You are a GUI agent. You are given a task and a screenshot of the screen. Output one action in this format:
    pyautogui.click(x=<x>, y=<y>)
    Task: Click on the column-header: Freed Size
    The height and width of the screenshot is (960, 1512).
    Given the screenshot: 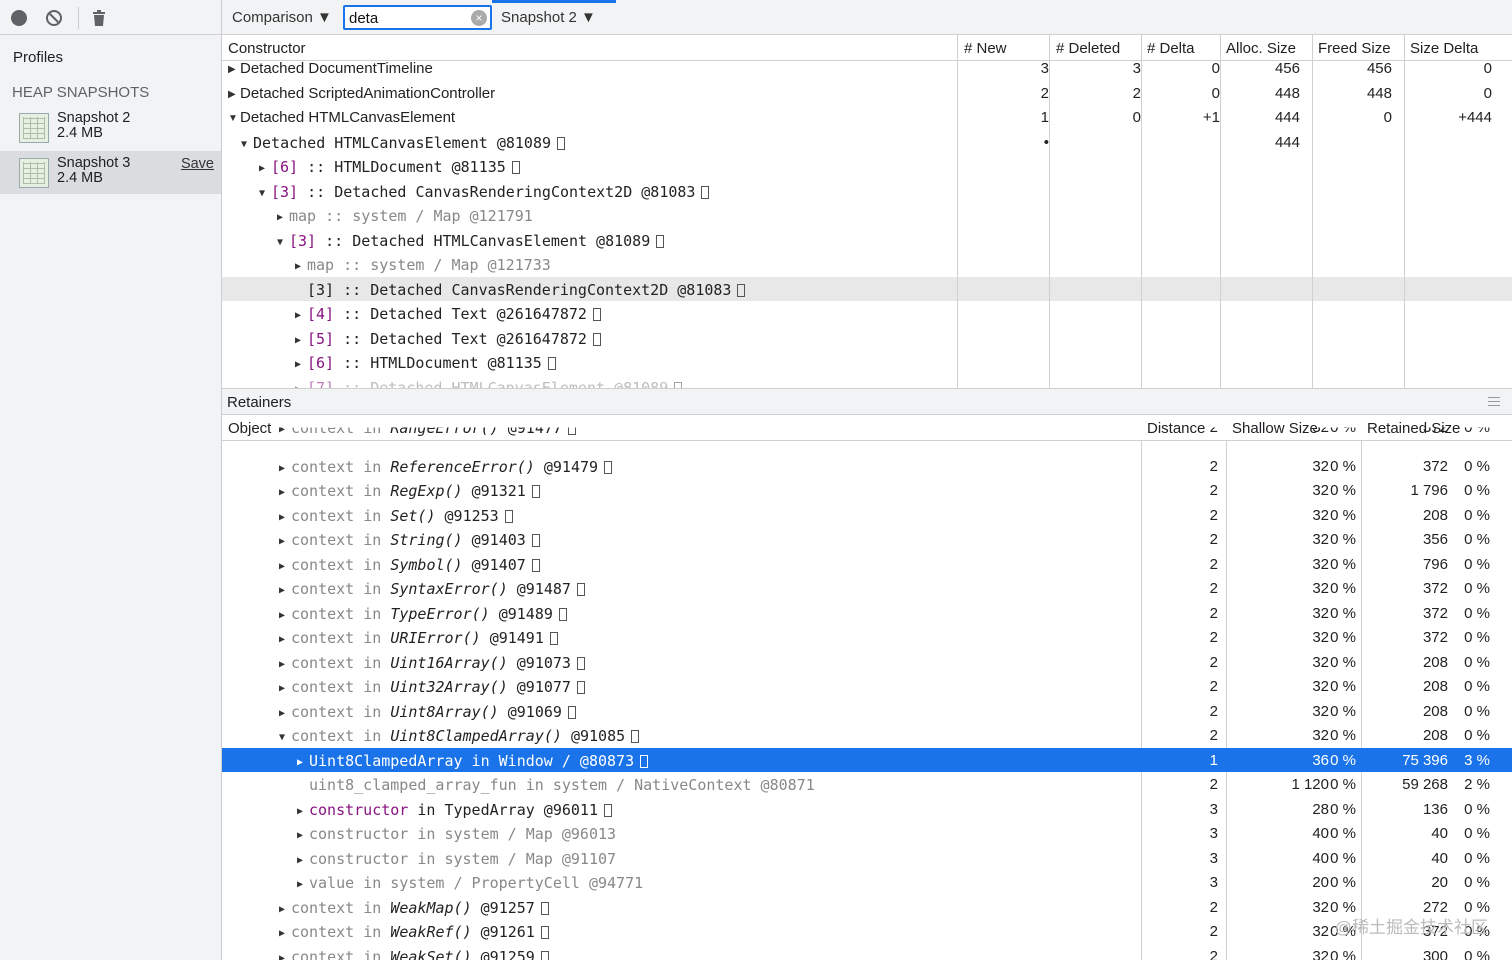 What is the action you would take?
    pyautogui.click(x=1354, y=48)
    